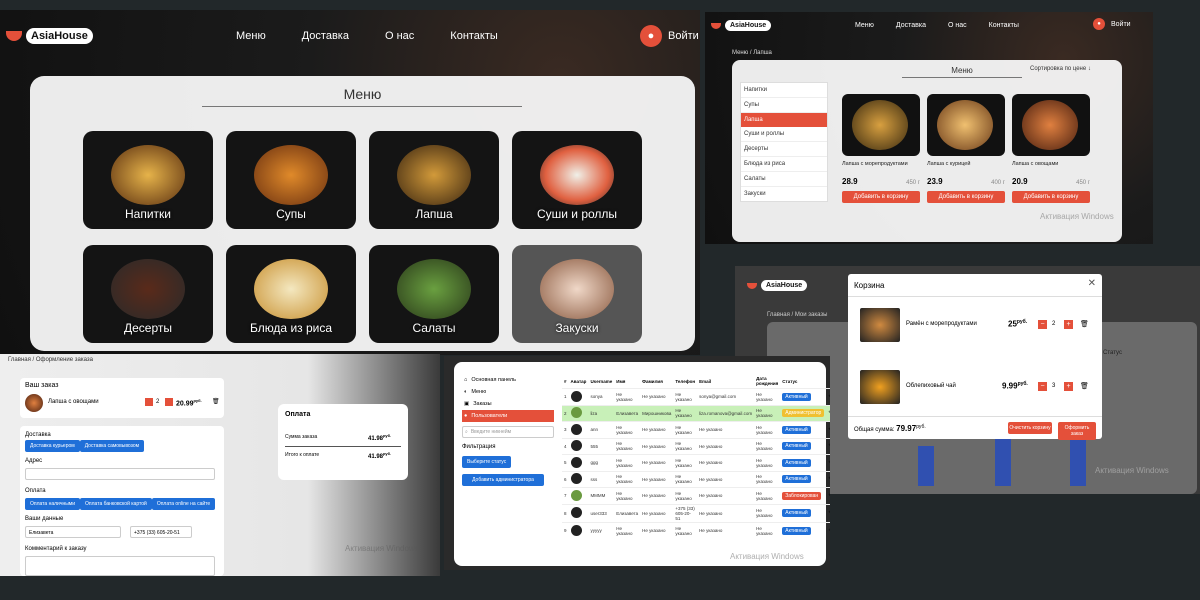 The image size is (1200, 600). What do you see at coordinates (784, 194) in the screenshot?
I see `sidebar-item-snacks: Закуски` at bounding box center [784, 194].